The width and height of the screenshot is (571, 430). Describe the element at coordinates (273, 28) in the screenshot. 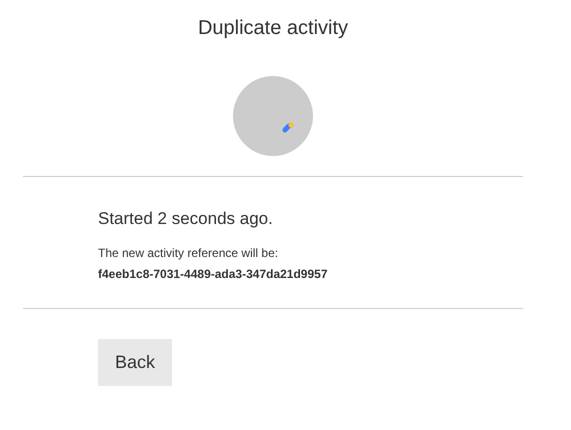

I see `dialog-title: Duplicate activity` at that location.